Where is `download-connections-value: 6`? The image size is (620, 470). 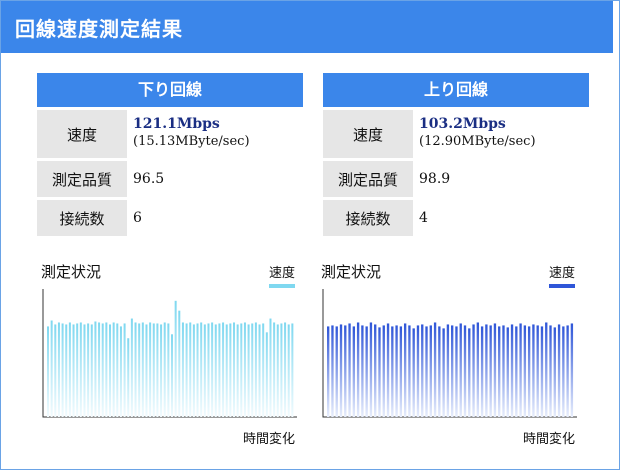 download-connections-value: 6 is located at coordinates (137, 218).